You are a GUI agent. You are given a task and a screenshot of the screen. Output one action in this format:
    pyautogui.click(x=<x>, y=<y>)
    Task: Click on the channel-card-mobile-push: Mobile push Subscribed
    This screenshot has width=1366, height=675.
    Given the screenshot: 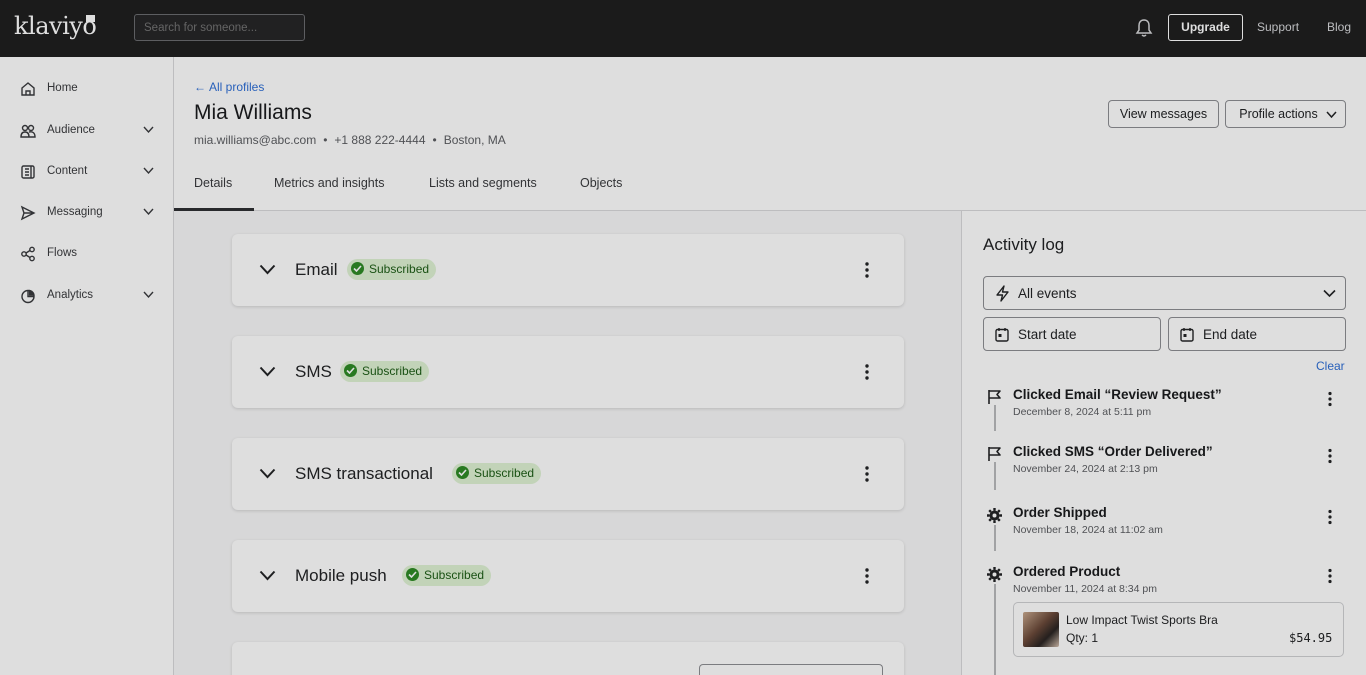 What is the action you would take?
    pyautogui.click(x=568, y=576)
    